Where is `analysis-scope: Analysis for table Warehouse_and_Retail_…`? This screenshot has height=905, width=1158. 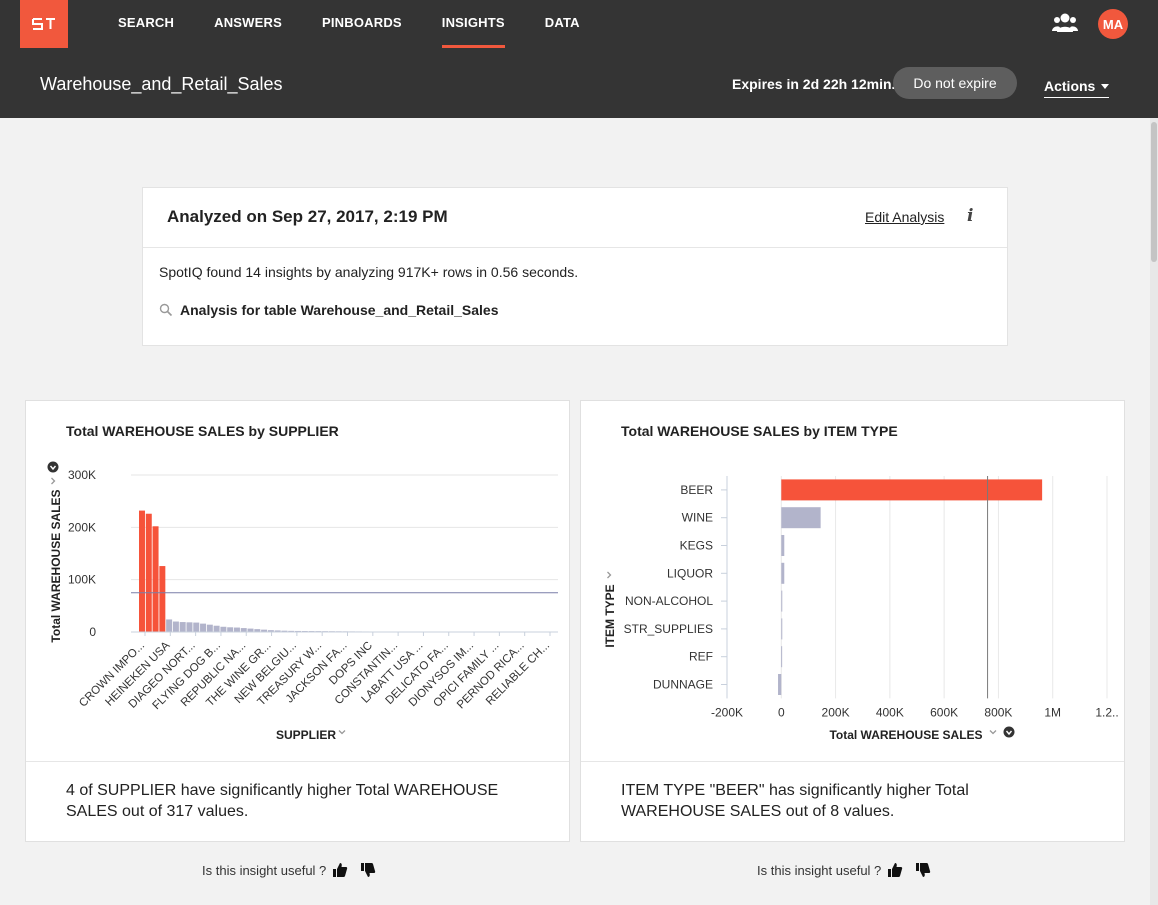 analysis-scope: Analysis for table Warehouse_and_Retail_… is located at coordinates (329, 310).